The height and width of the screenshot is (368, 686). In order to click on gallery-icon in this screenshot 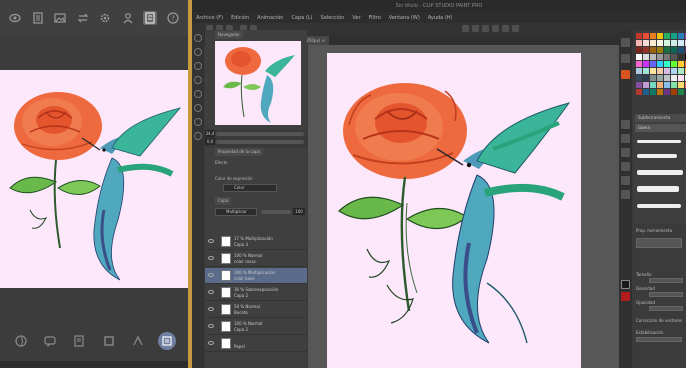, I will do `click(60, 18)`.